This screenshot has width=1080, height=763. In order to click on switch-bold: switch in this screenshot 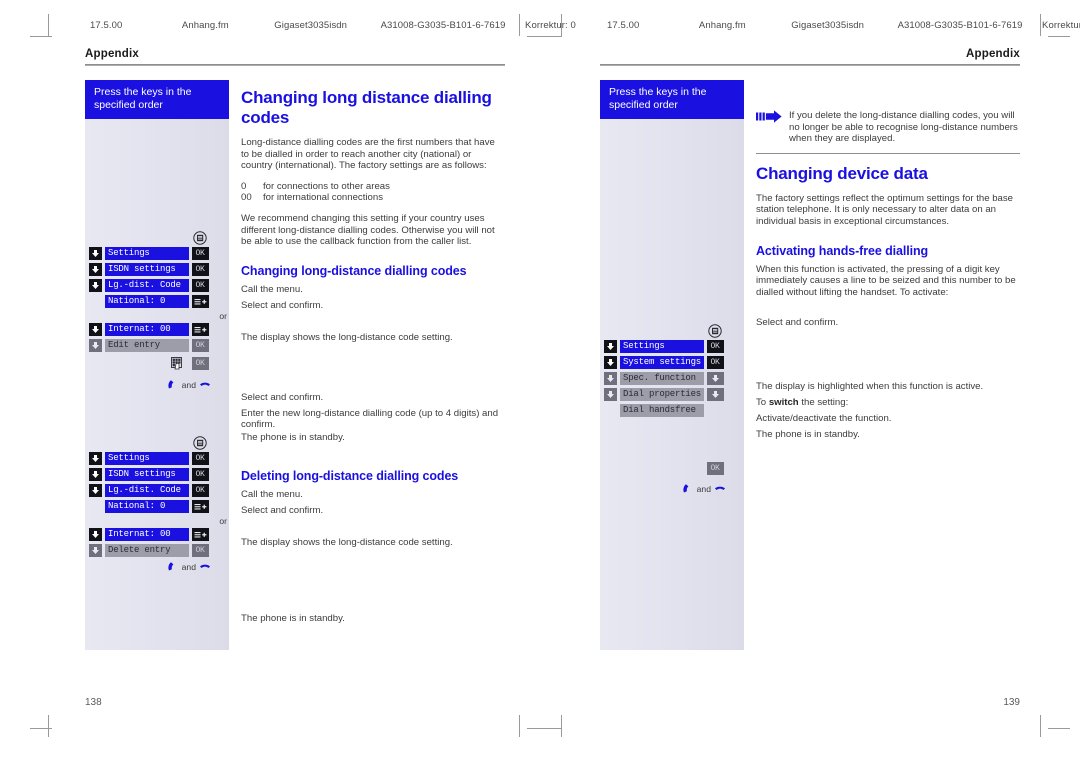, I will do `click(783, 403)`.